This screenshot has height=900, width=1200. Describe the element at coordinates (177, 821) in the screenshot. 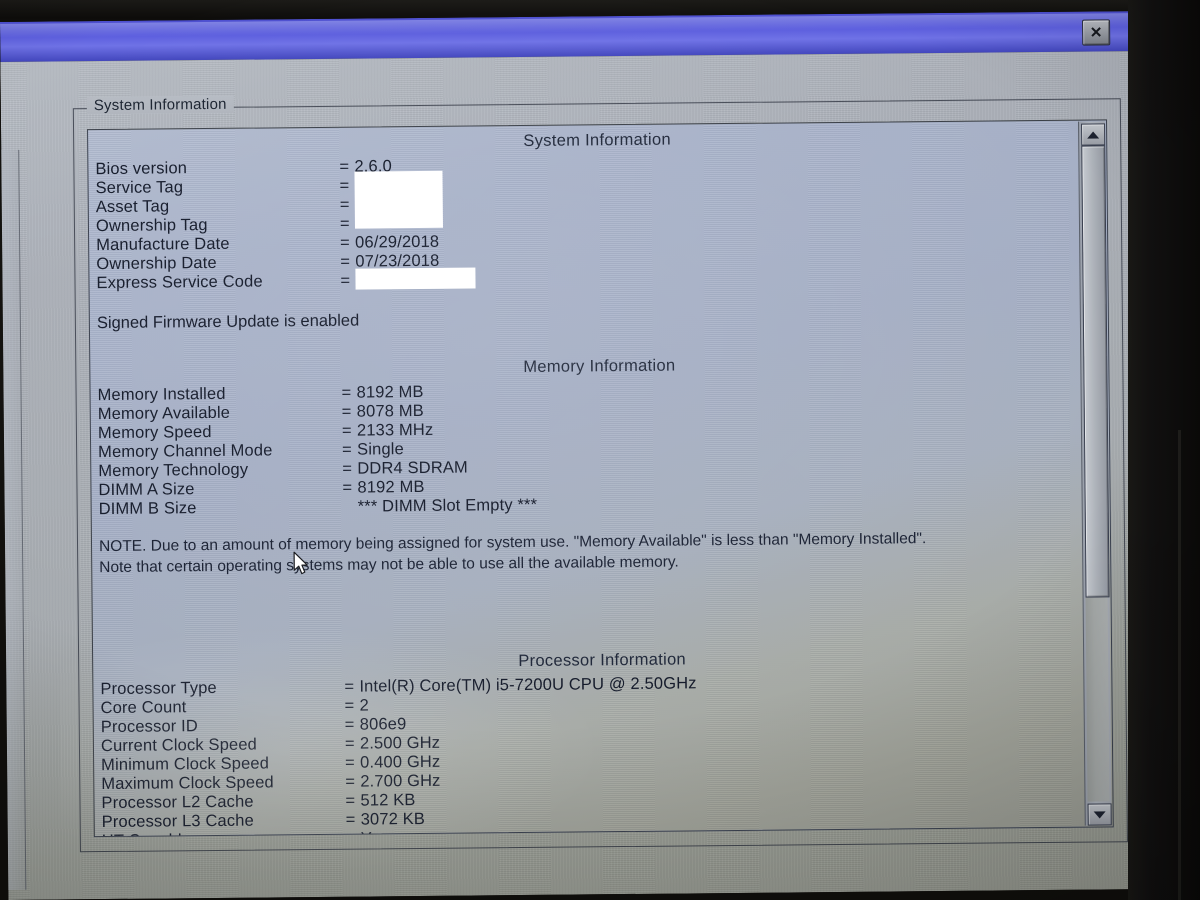

I see `label-processor-l3-cache: Processor L3 Cache` at that location.